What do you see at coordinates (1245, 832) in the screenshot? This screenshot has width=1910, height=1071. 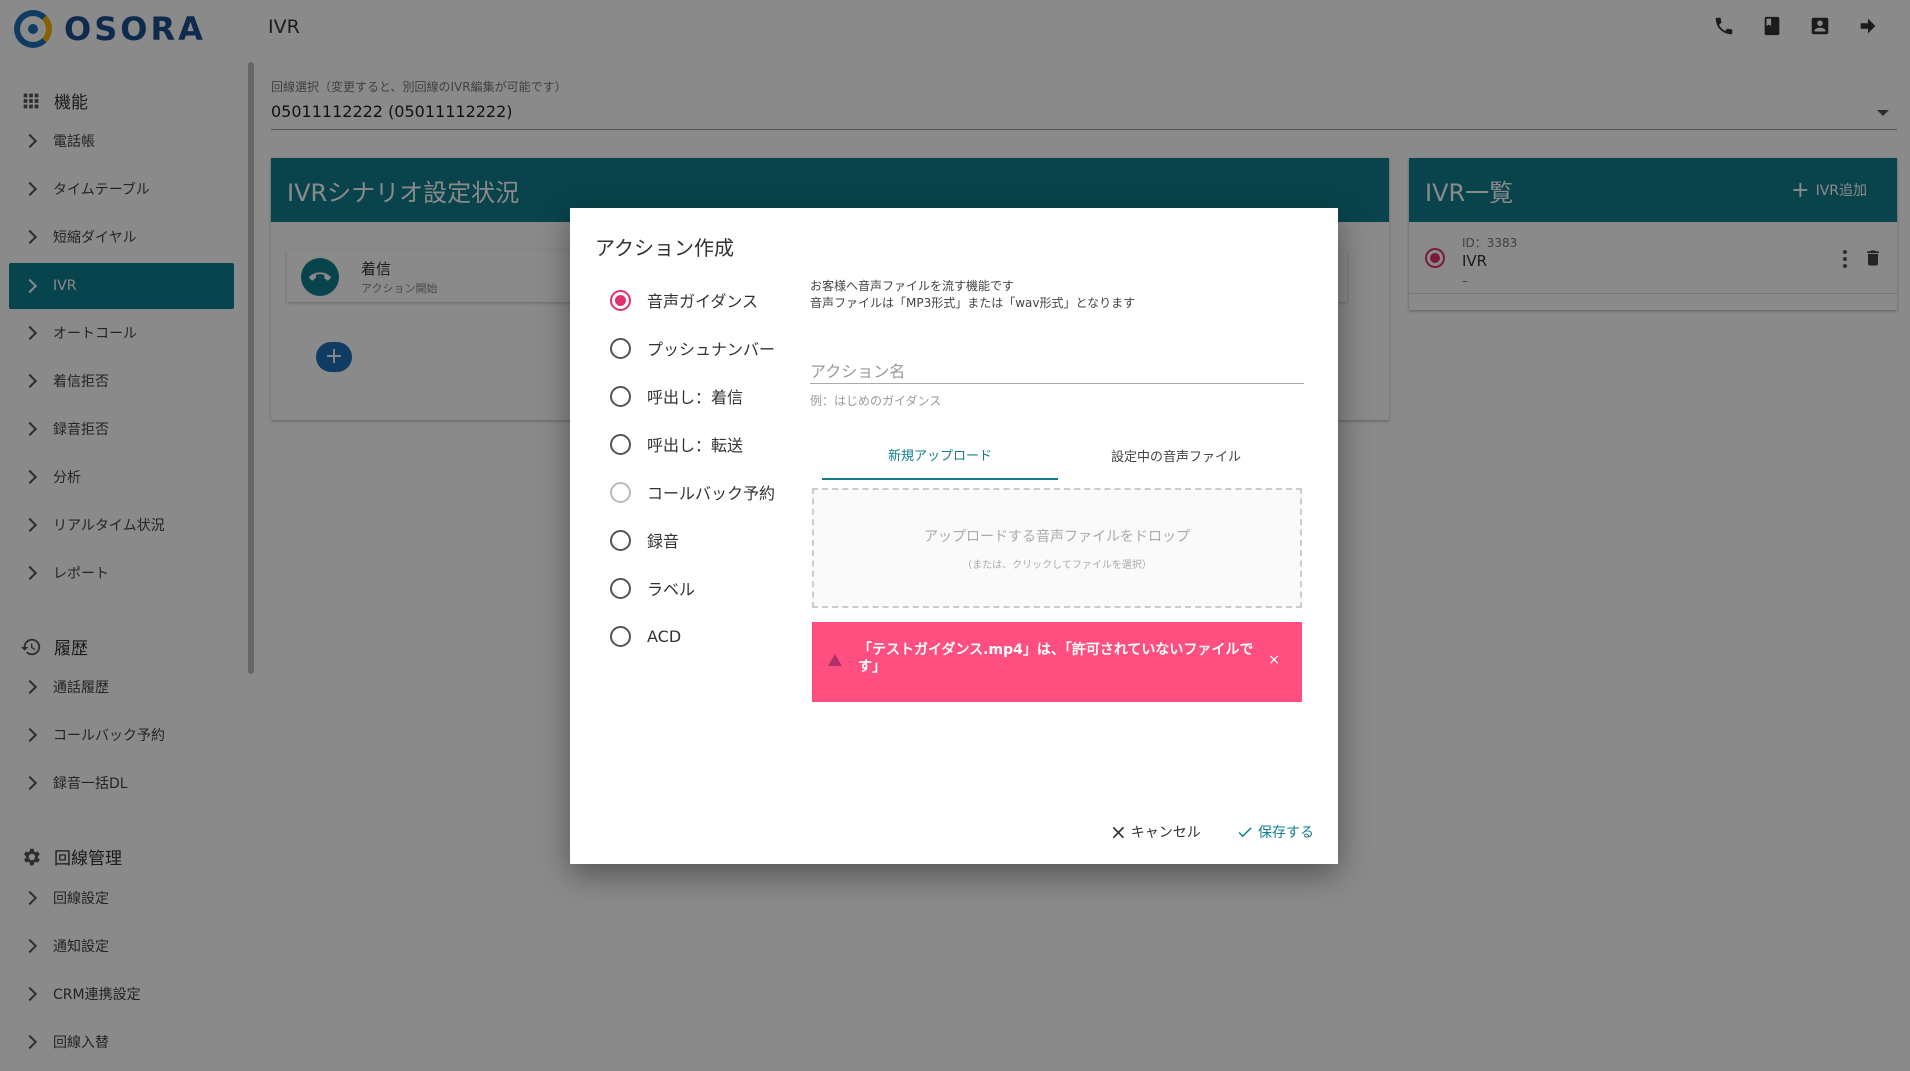 I see `check-icon` at bounding box center [1245, 832].